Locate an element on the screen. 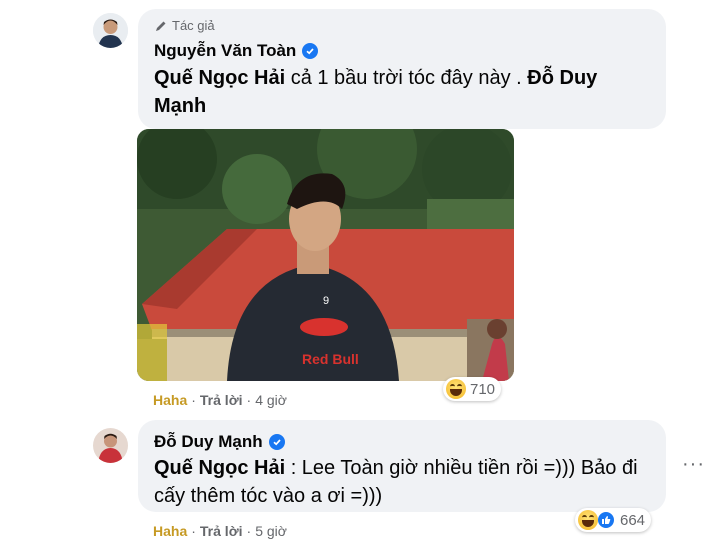  timestamp: 5 giờ is located at coordinates (271, 531).